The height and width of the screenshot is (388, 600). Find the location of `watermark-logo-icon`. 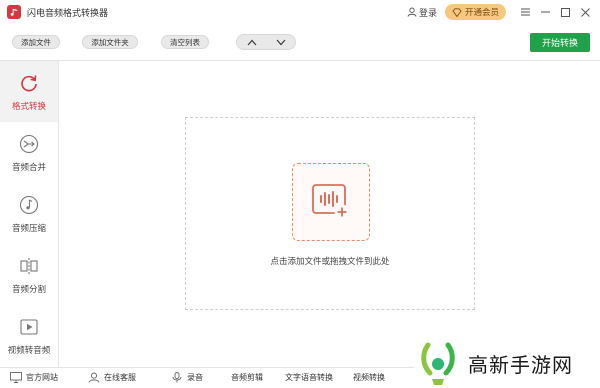

watermark-logo-icon is located at coordinates (438, 363).